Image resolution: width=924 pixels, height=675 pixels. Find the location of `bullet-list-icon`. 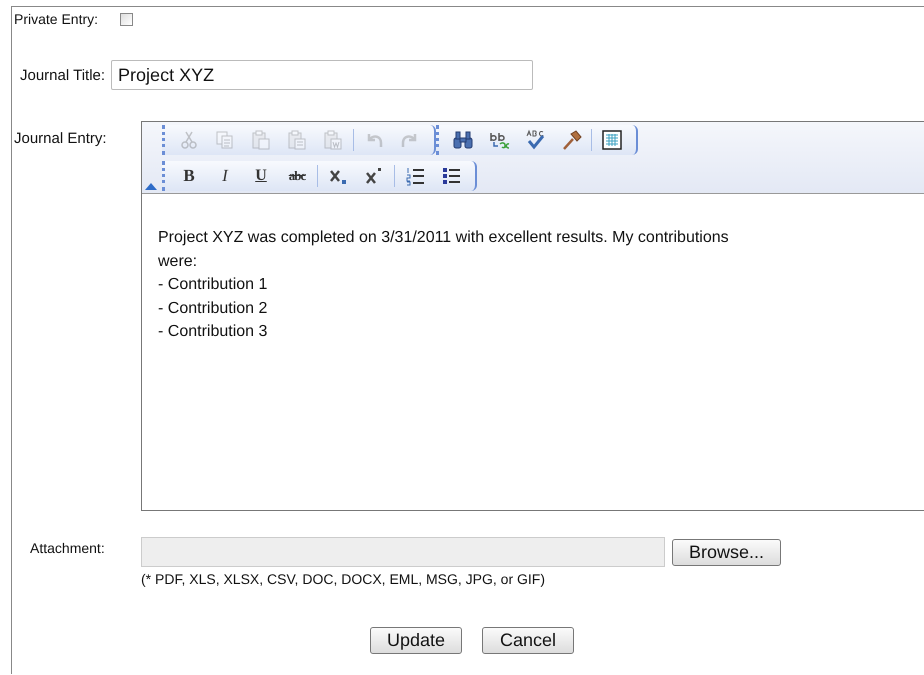

bullet-list-icon is located at coordinates (451, 176).